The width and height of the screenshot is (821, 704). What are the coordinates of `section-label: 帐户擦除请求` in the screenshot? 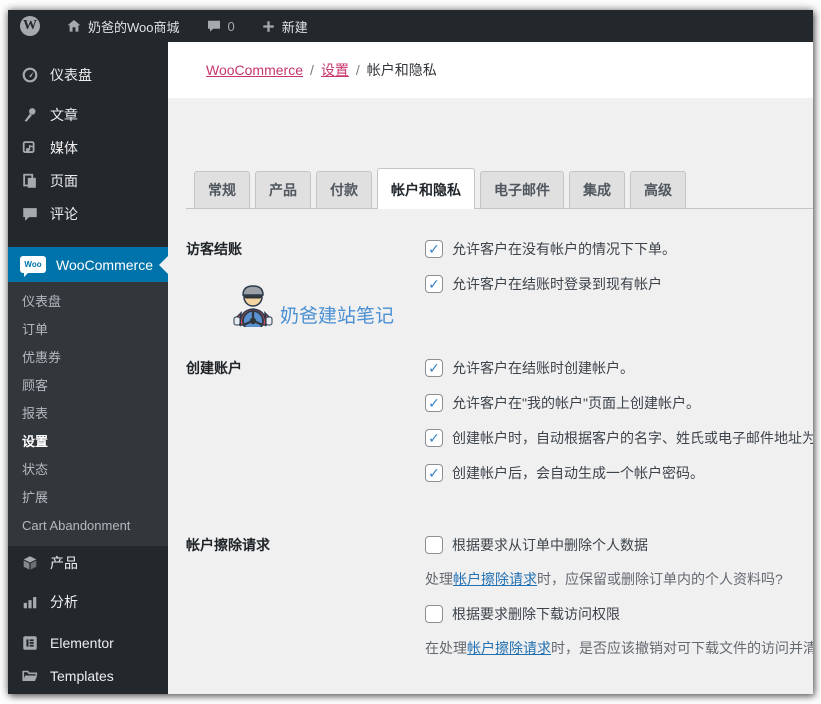 It's located at (228, 545).